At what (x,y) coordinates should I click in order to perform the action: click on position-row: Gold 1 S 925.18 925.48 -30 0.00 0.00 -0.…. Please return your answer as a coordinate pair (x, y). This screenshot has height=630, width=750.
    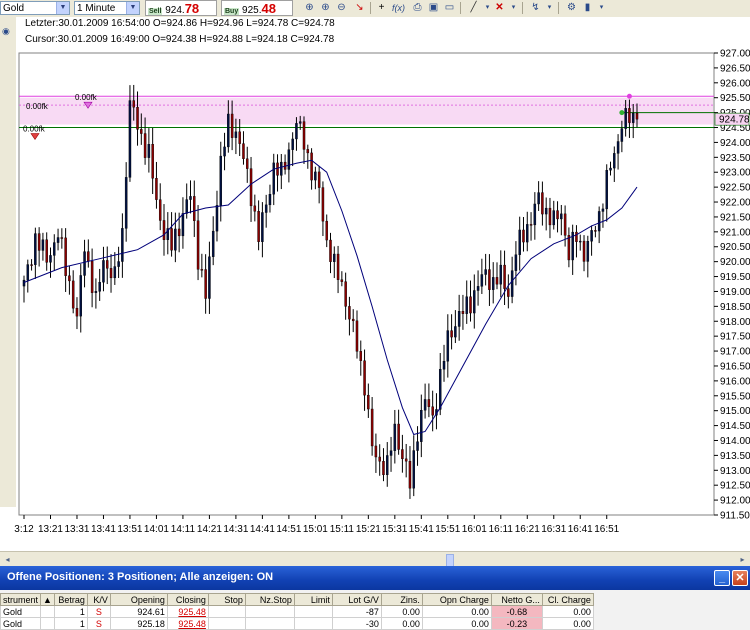
    Looking at the image, I should click on (297, 623).